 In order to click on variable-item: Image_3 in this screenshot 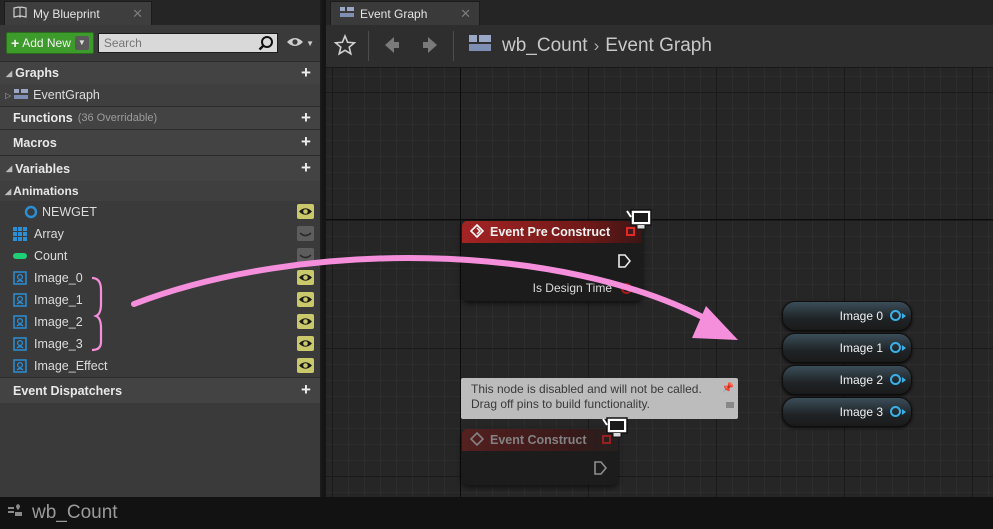, I will do `click(160, 344)`.